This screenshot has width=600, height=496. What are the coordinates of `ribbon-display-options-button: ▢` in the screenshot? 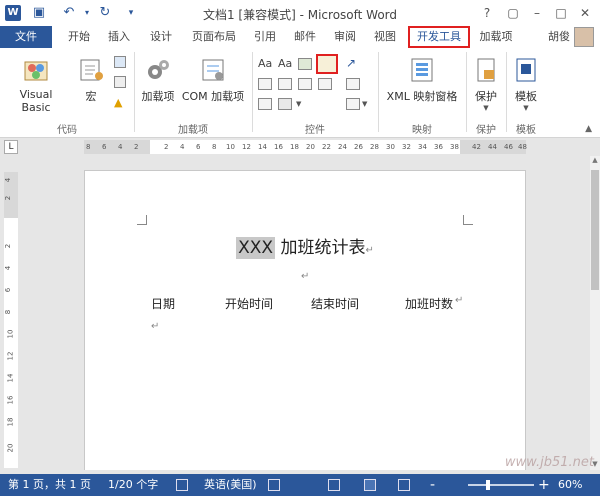 It's located at (513, 13).